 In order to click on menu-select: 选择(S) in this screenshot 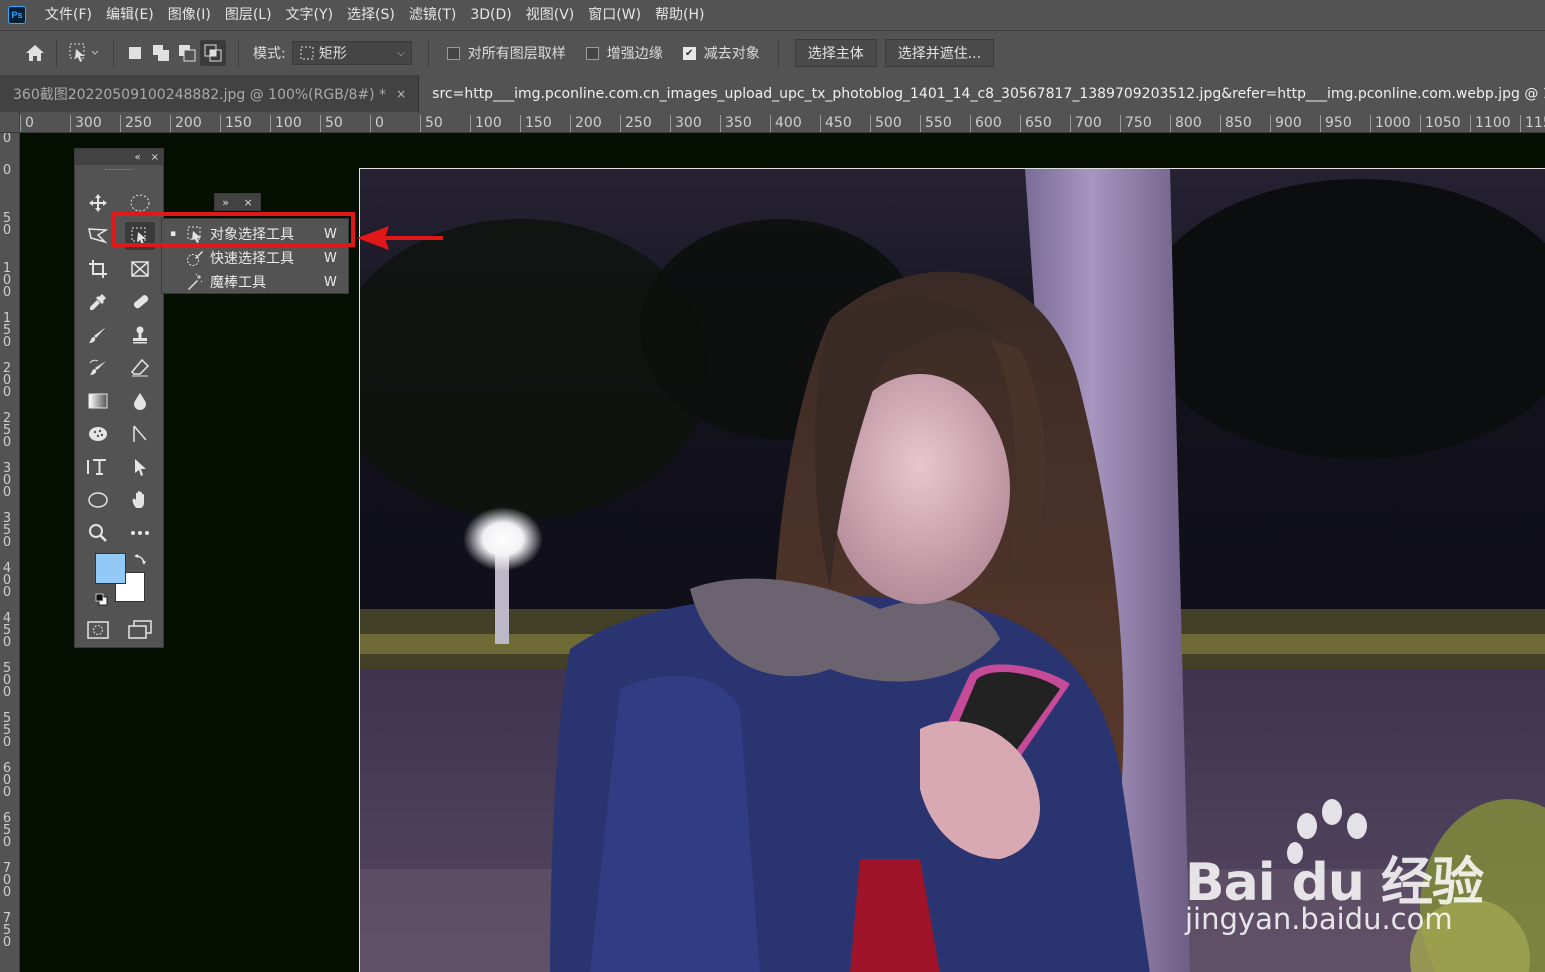, I will do `click(371, 15)`.